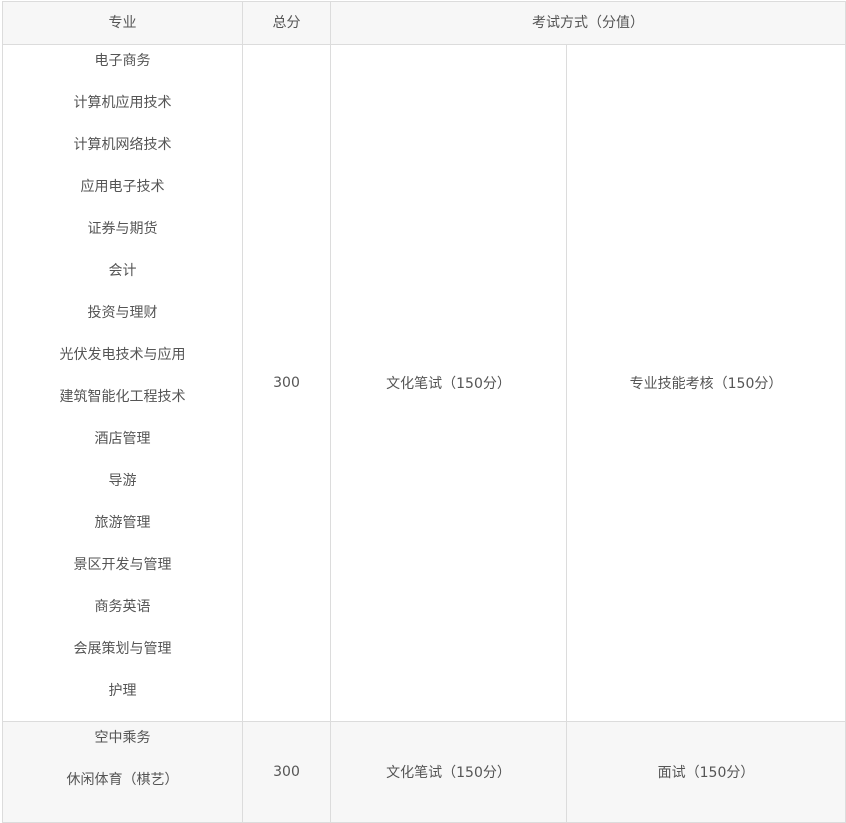 The image size is (846, 823). I want to click on major-item: 酒店管理, so click(122, 439).